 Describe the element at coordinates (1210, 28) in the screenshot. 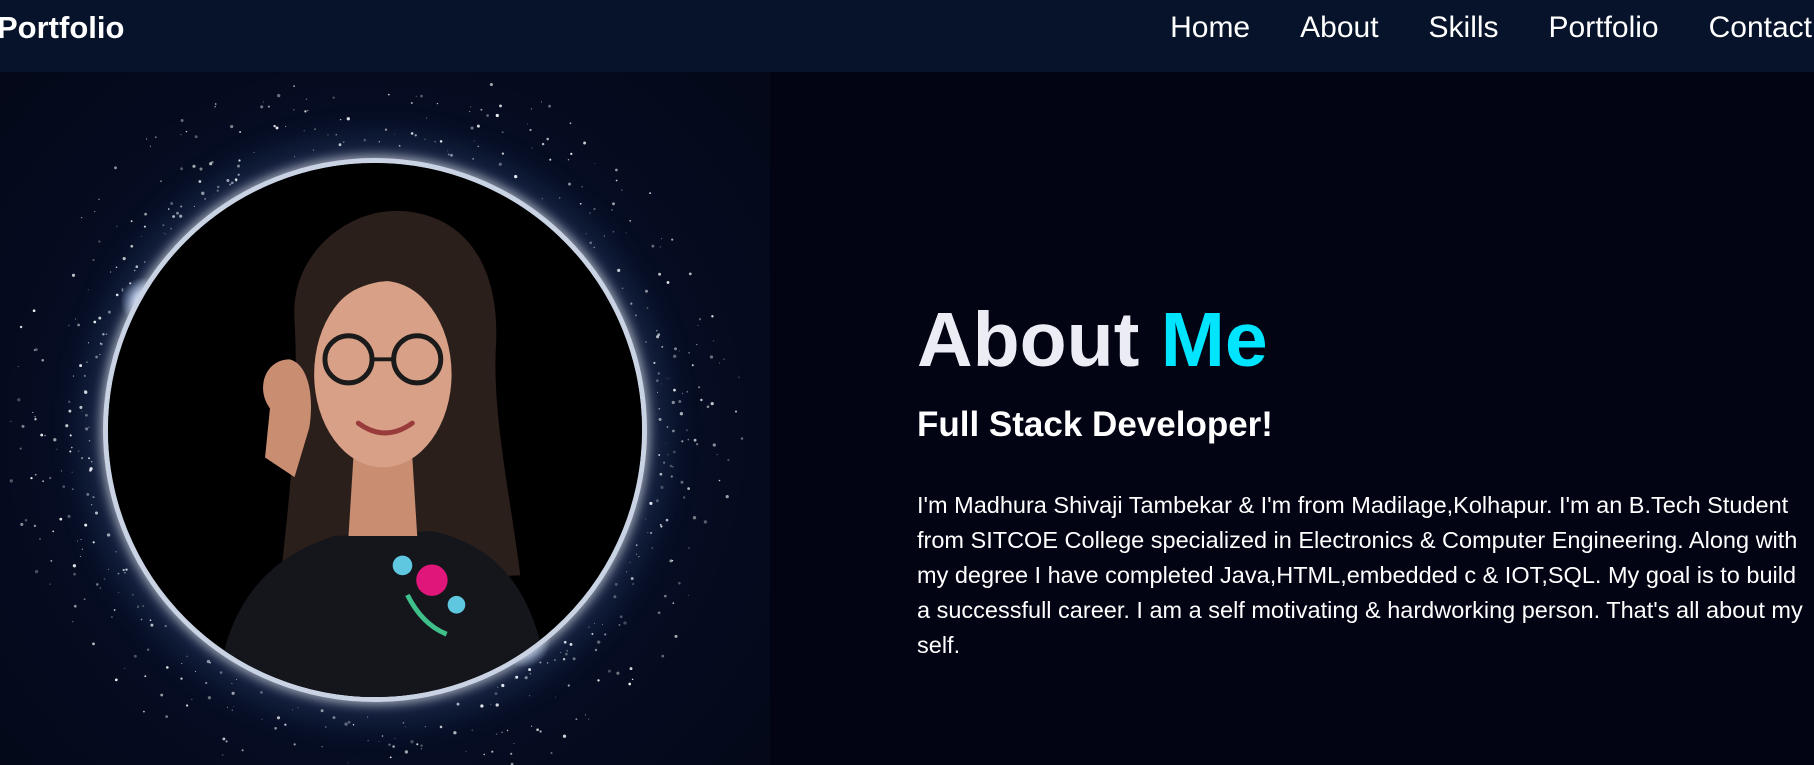

I see `nav-home-link: Home` at that location.